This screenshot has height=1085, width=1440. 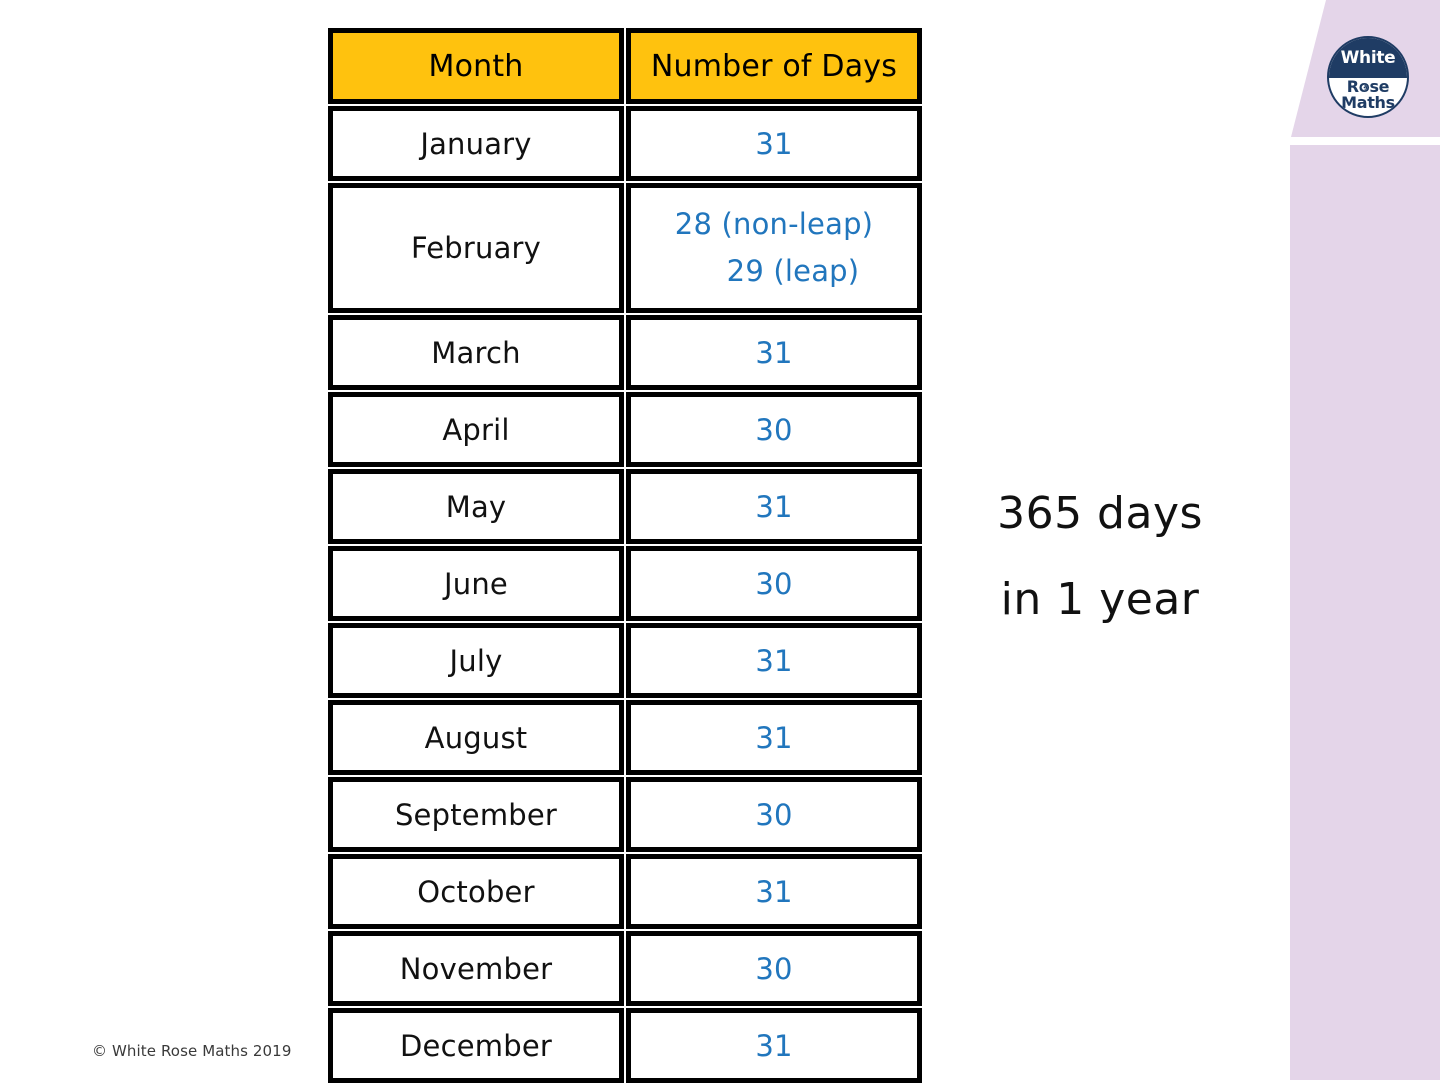 What do you see at coordinates (625, 506) in the screenshot?
I see `table-row: May 31` at bounding box center [625, 506].